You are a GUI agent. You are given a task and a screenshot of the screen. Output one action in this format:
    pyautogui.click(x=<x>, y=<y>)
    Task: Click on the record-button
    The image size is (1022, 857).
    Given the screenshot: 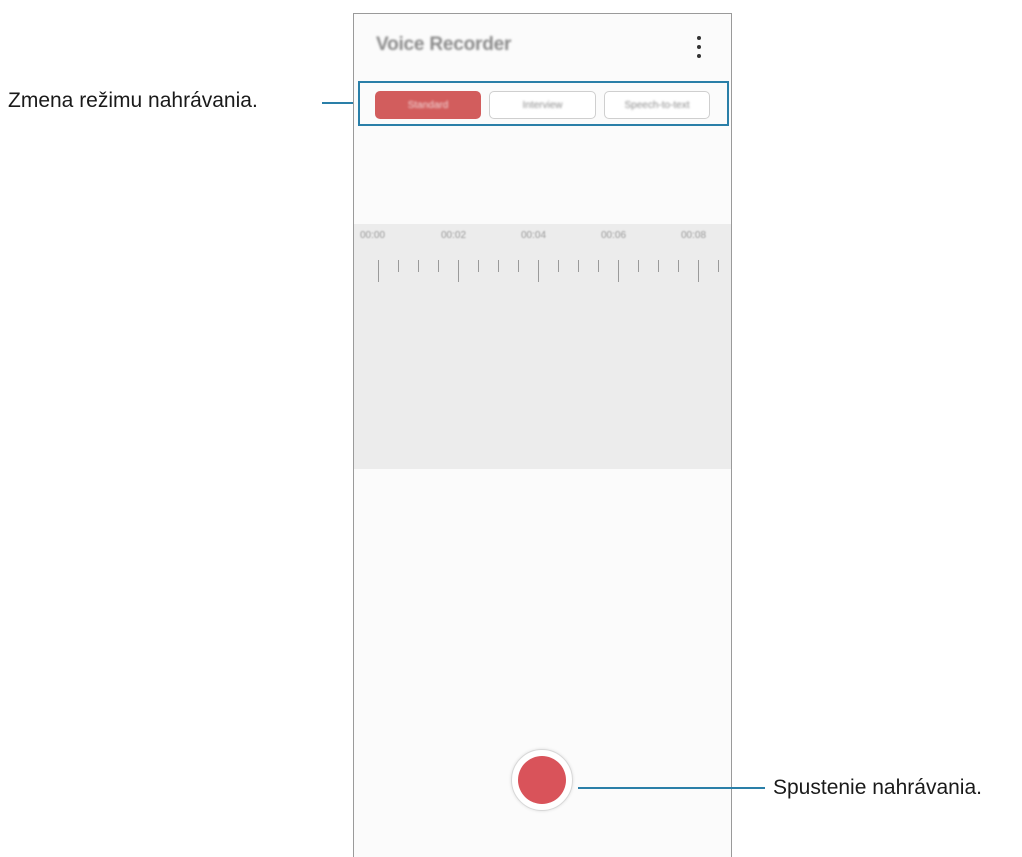 What is the action you would take?
    pyautogui.click(x=542, y=780)
    